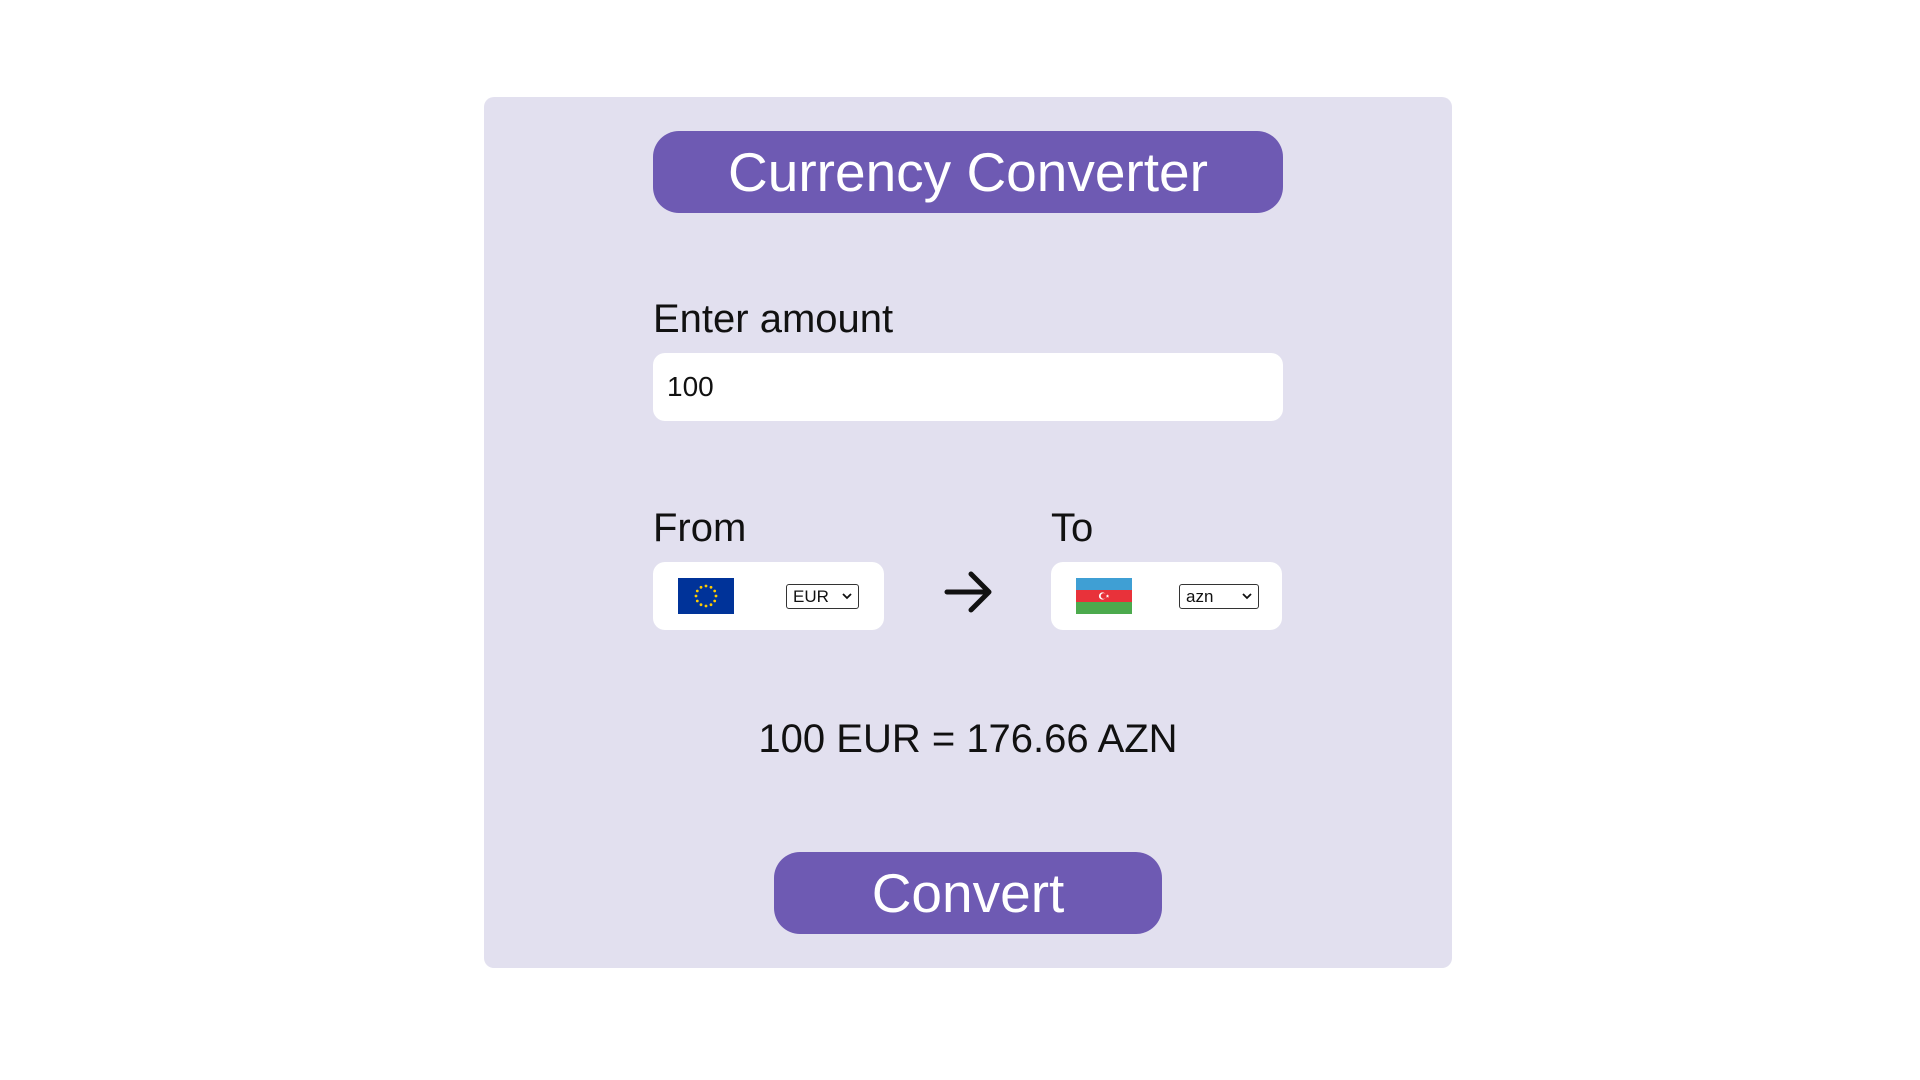 This screenshot has width=1920, height=1080. Describe the element at coordinates (706, 596) in the screenshot. I see `eu-flag-icon` at that location.